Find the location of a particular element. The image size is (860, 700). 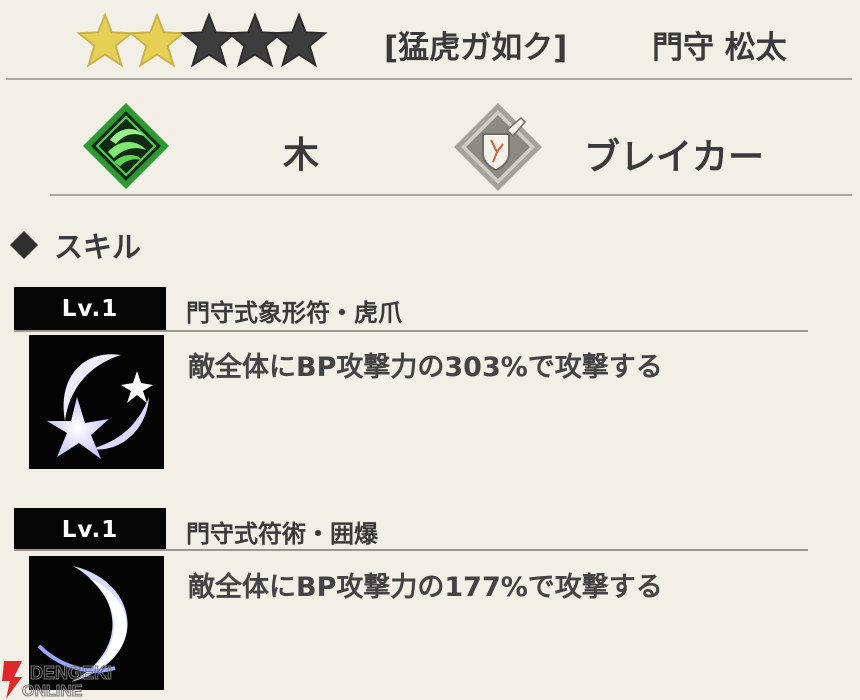

attributes-divider is located at coordinates (451, 195).